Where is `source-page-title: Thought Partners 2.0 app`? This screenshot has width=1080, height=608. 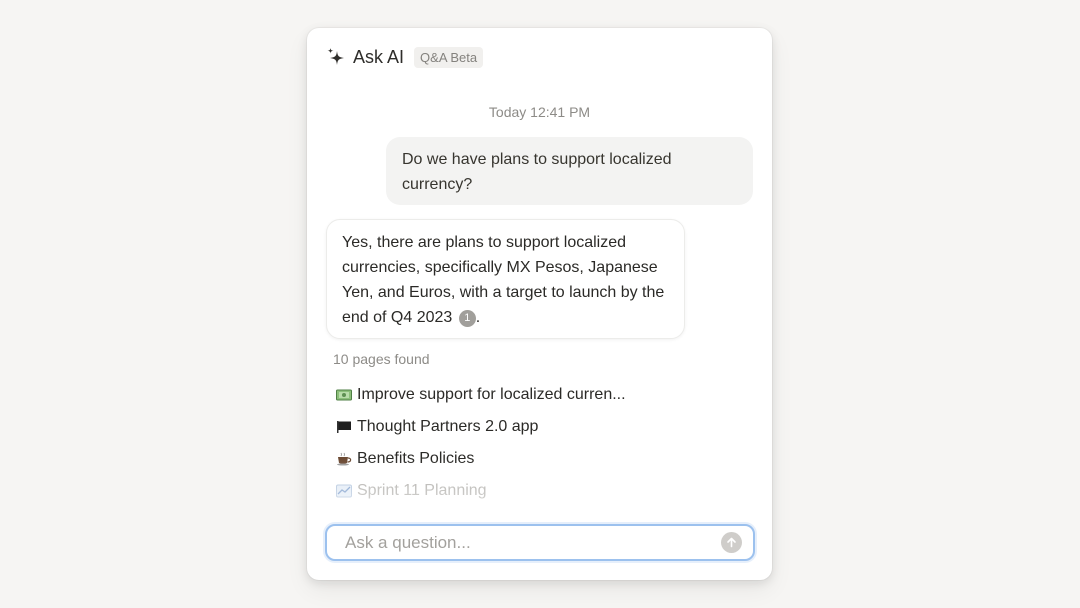
source-page-title: Thought Partners 2.0 app is located at coordinates (448, 426).